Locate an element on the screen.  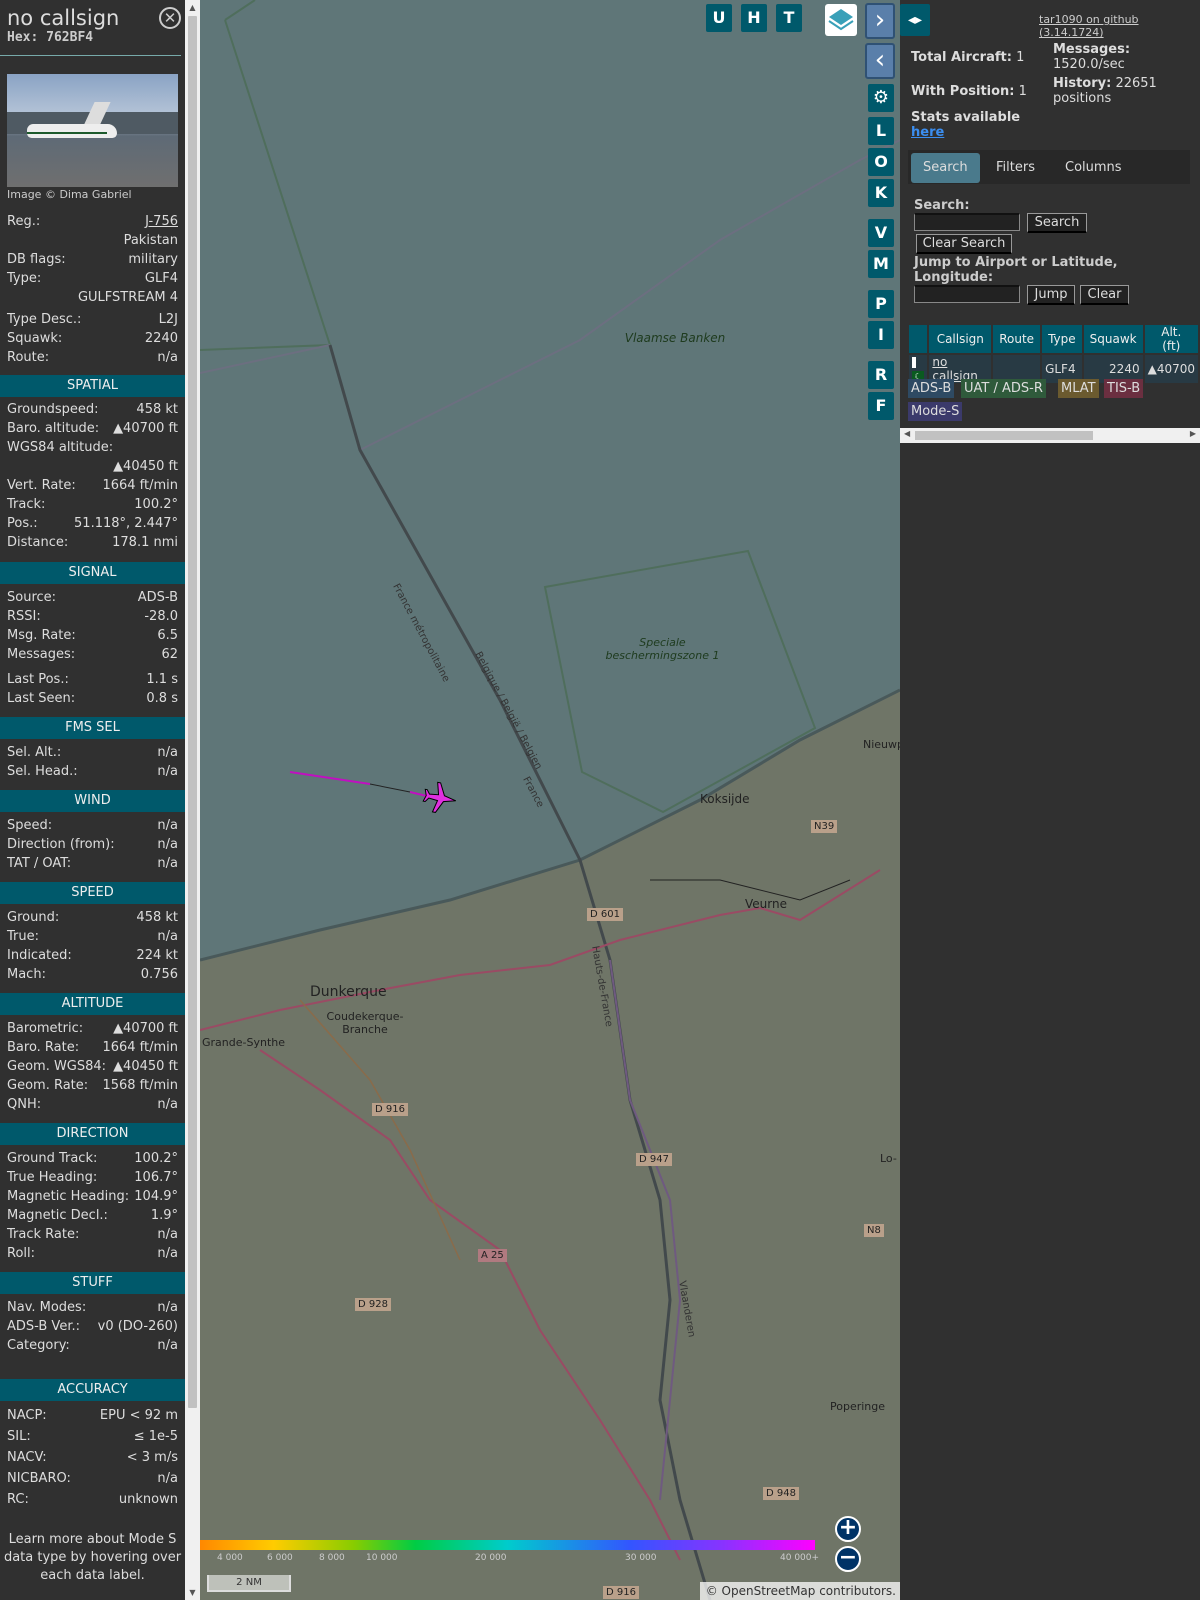
speed-value: 0.756 is located at coordinates (159, 974).